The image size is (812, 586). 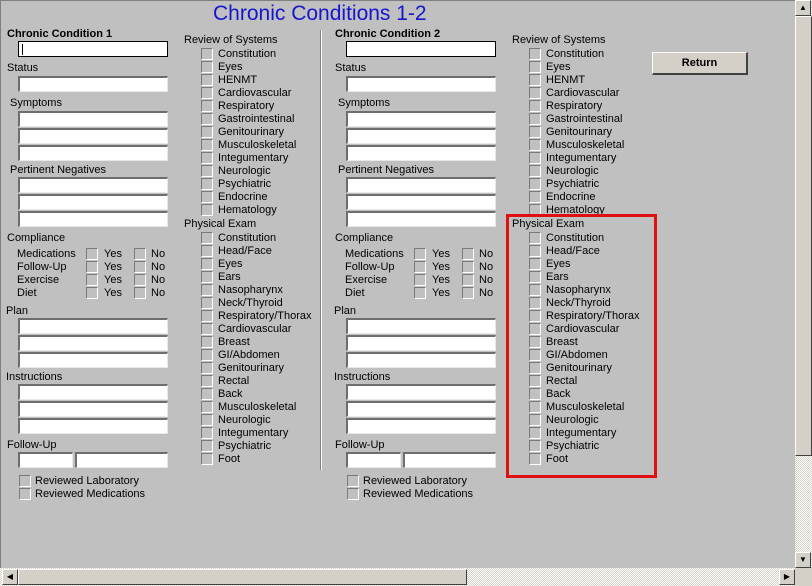 What do you see at coordinates (207, 355) in the screenshot?
I see `pe-gi-abdomen-checkbox` at bounding box center [207, 355].